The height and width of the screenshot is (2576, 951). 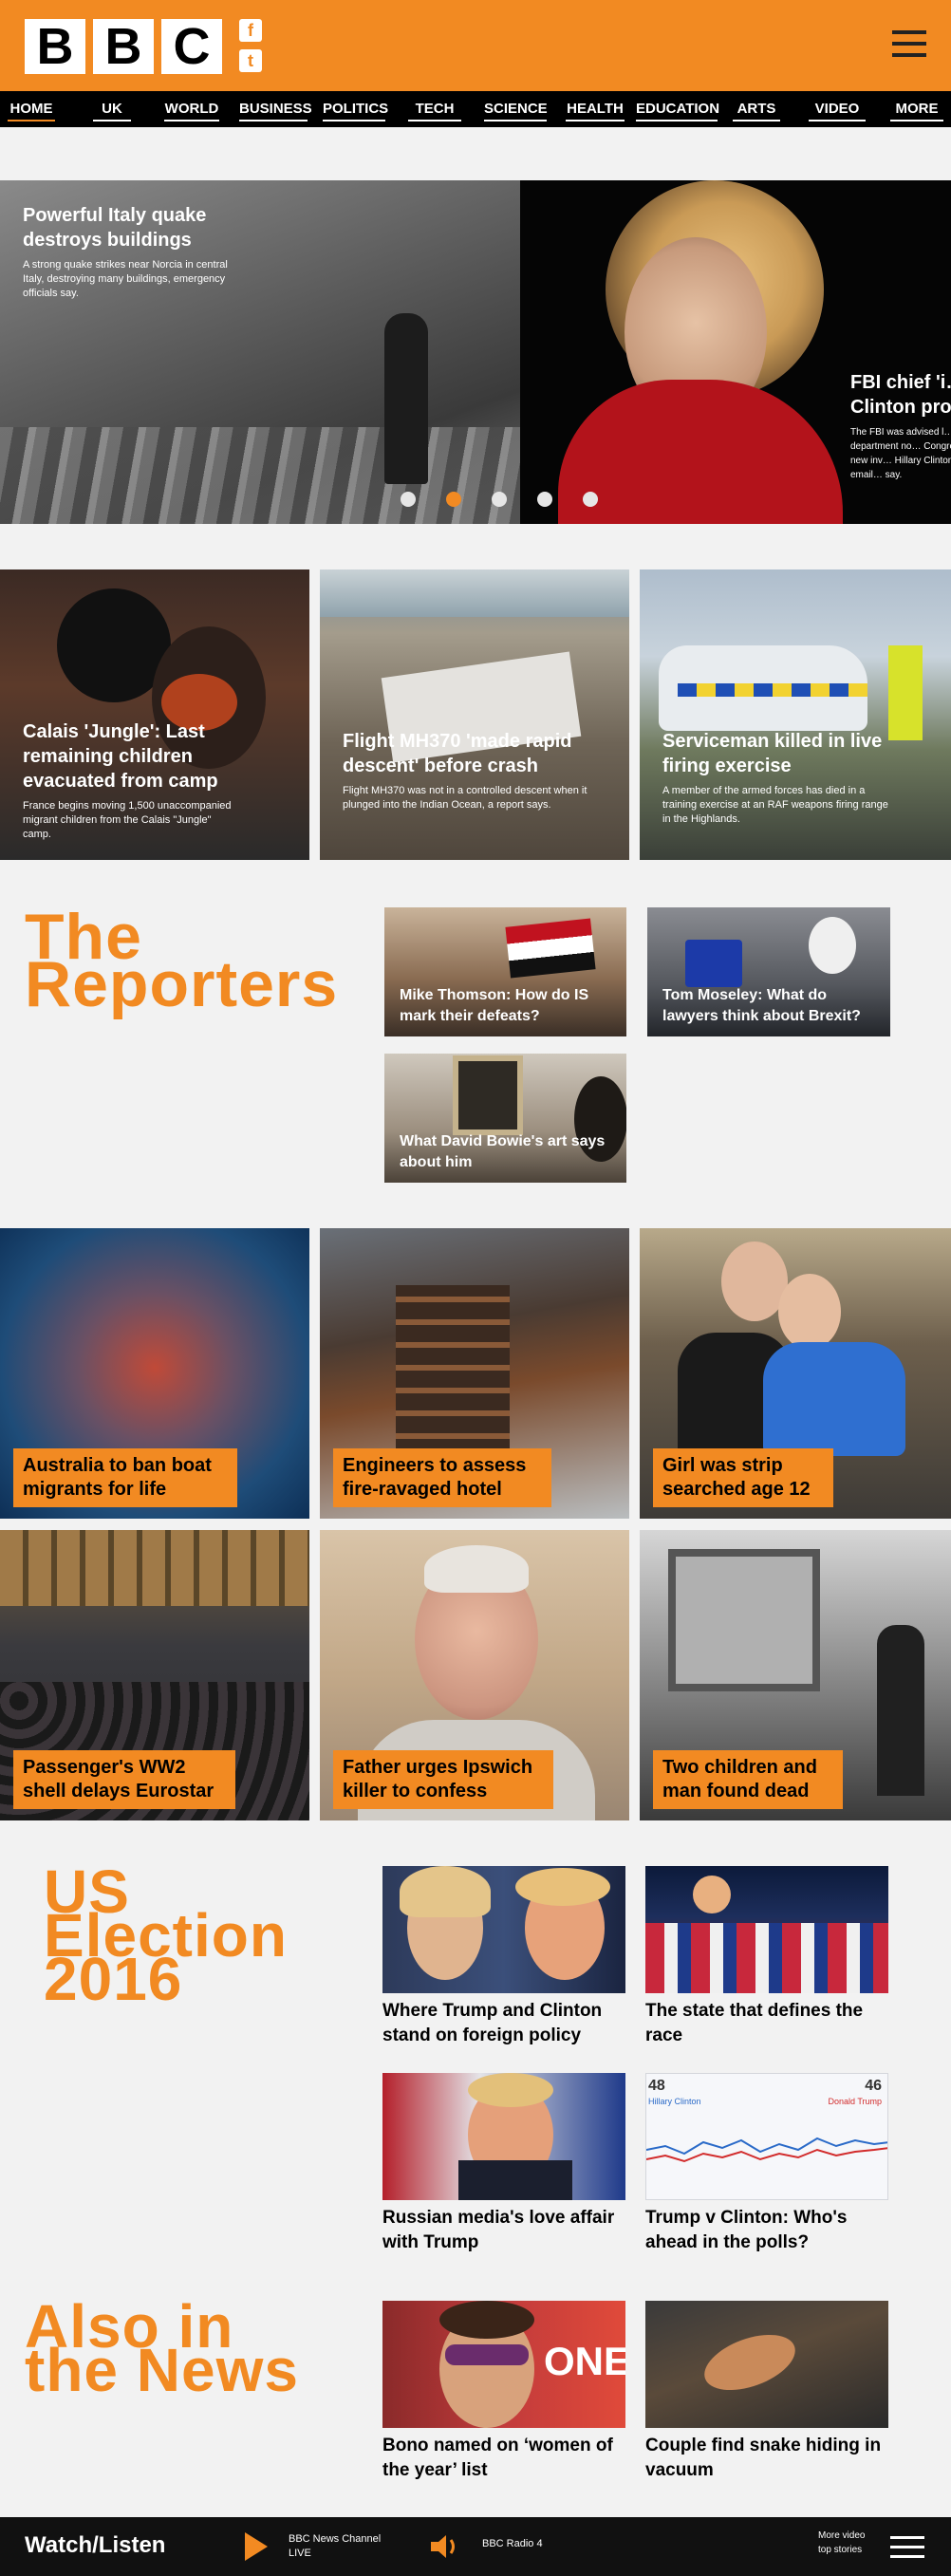 I want to click on poll-clinton-pct: 48, so click(x=656, y=2086).